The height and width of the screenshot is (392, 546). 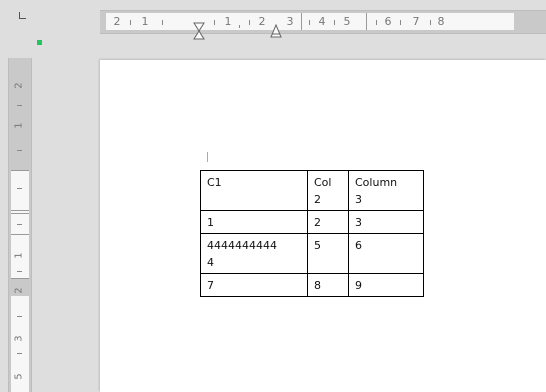 I want to click on ruler-corner, so click(x=50, y=30).